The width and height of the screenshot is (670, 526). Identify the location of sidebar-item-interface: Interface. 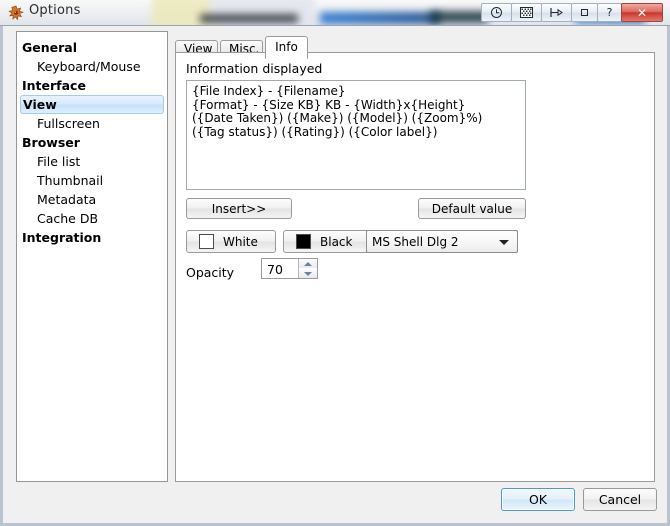
(92, 85).